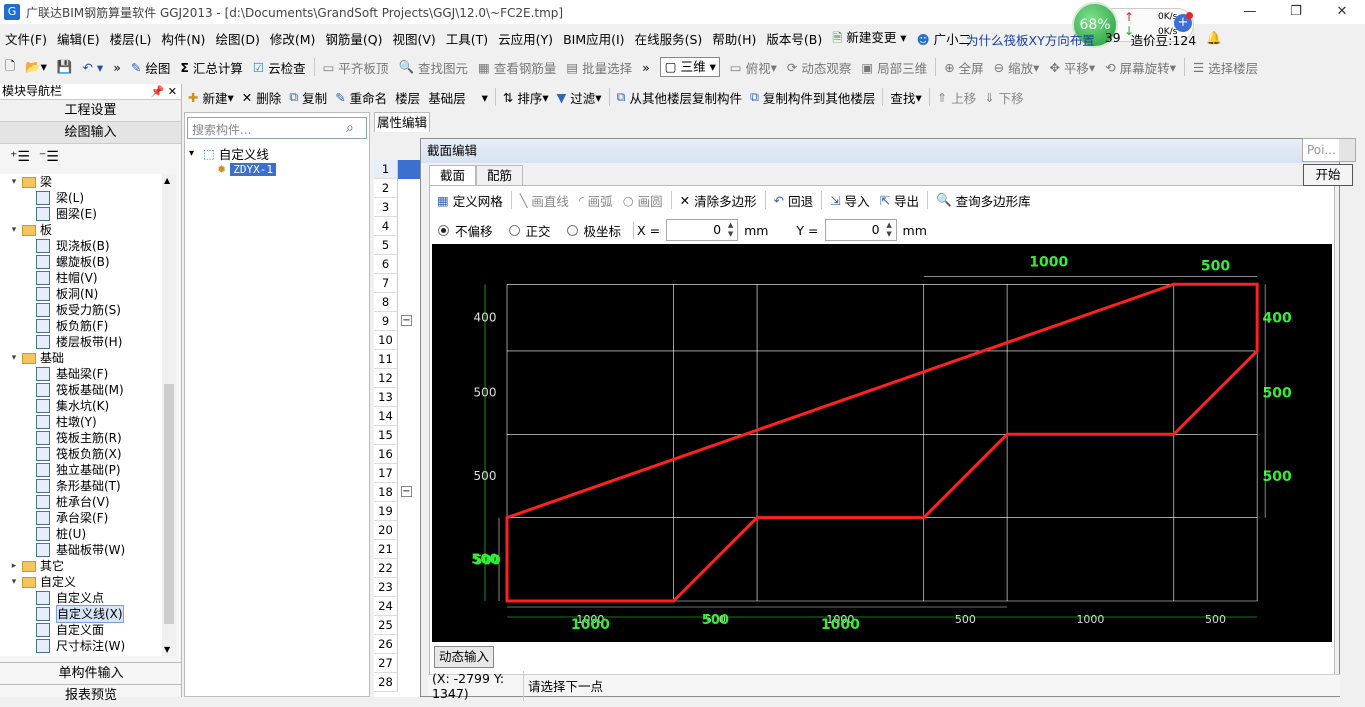 This screenshot has width=1365, height=707. I want to click on report-preview-button: 报表预览, so click(91, 695).